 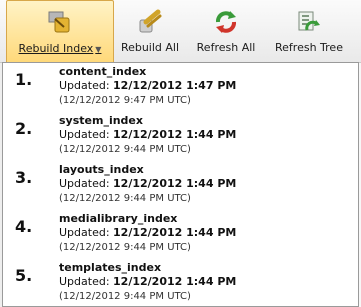 I want to click on index-name: layouts_index, so click(x=101, y=169).